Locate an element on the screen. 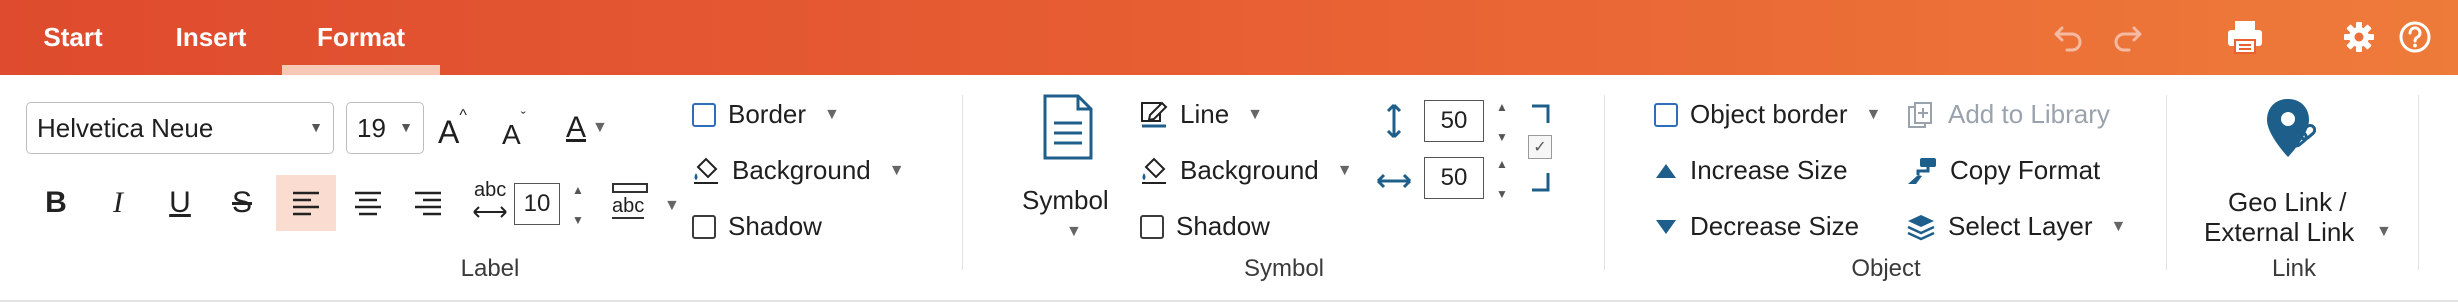 The width and height of the screenshot is (2458, 302). align-left-button is located at coordinates (306, 203).